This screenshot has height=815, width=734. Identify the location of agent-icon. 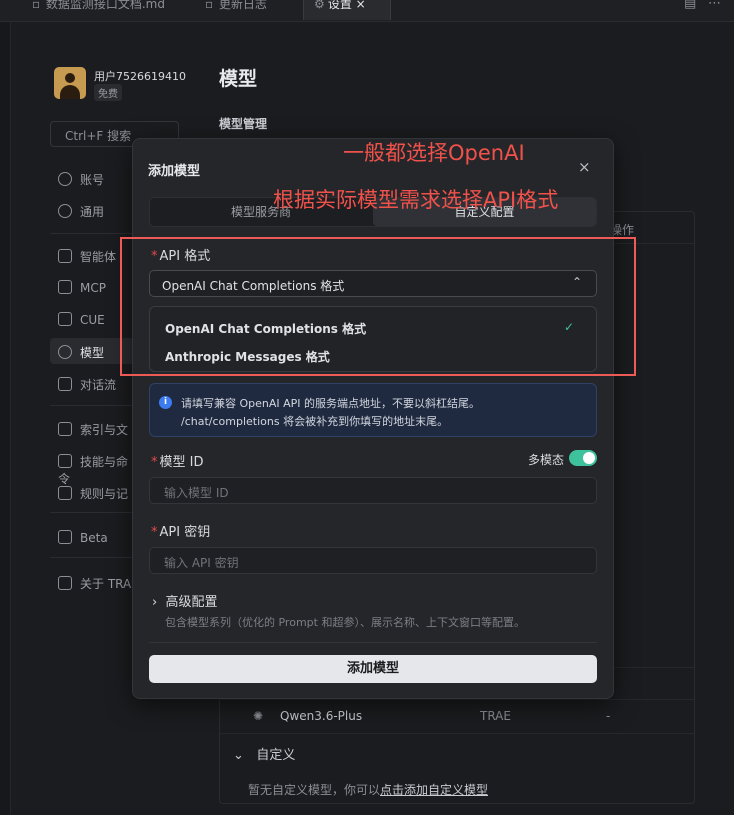
(65, 256).